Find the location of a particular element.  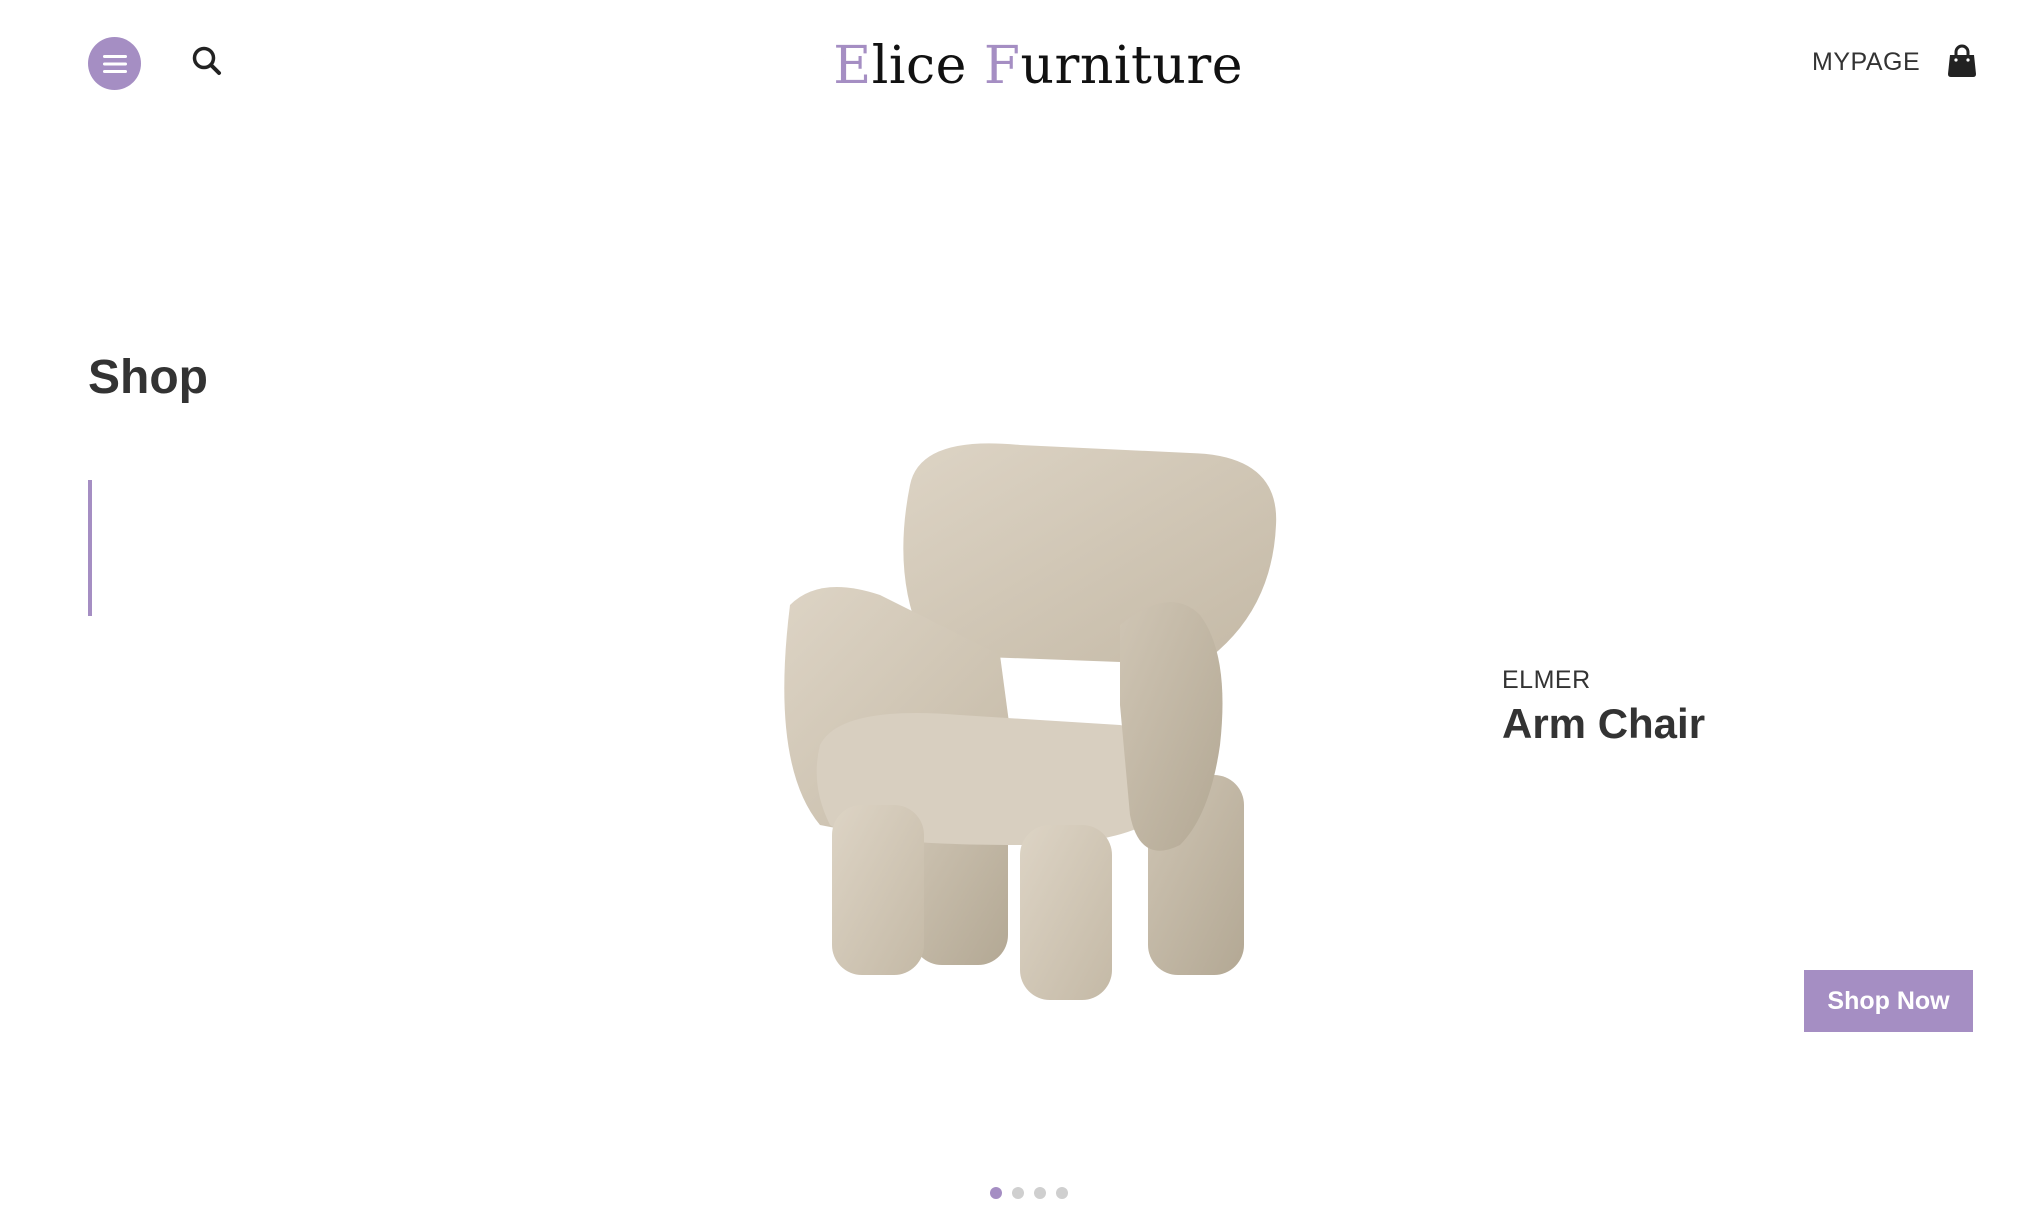

shopping-bag-icon is located at coordinates (1962, 60).